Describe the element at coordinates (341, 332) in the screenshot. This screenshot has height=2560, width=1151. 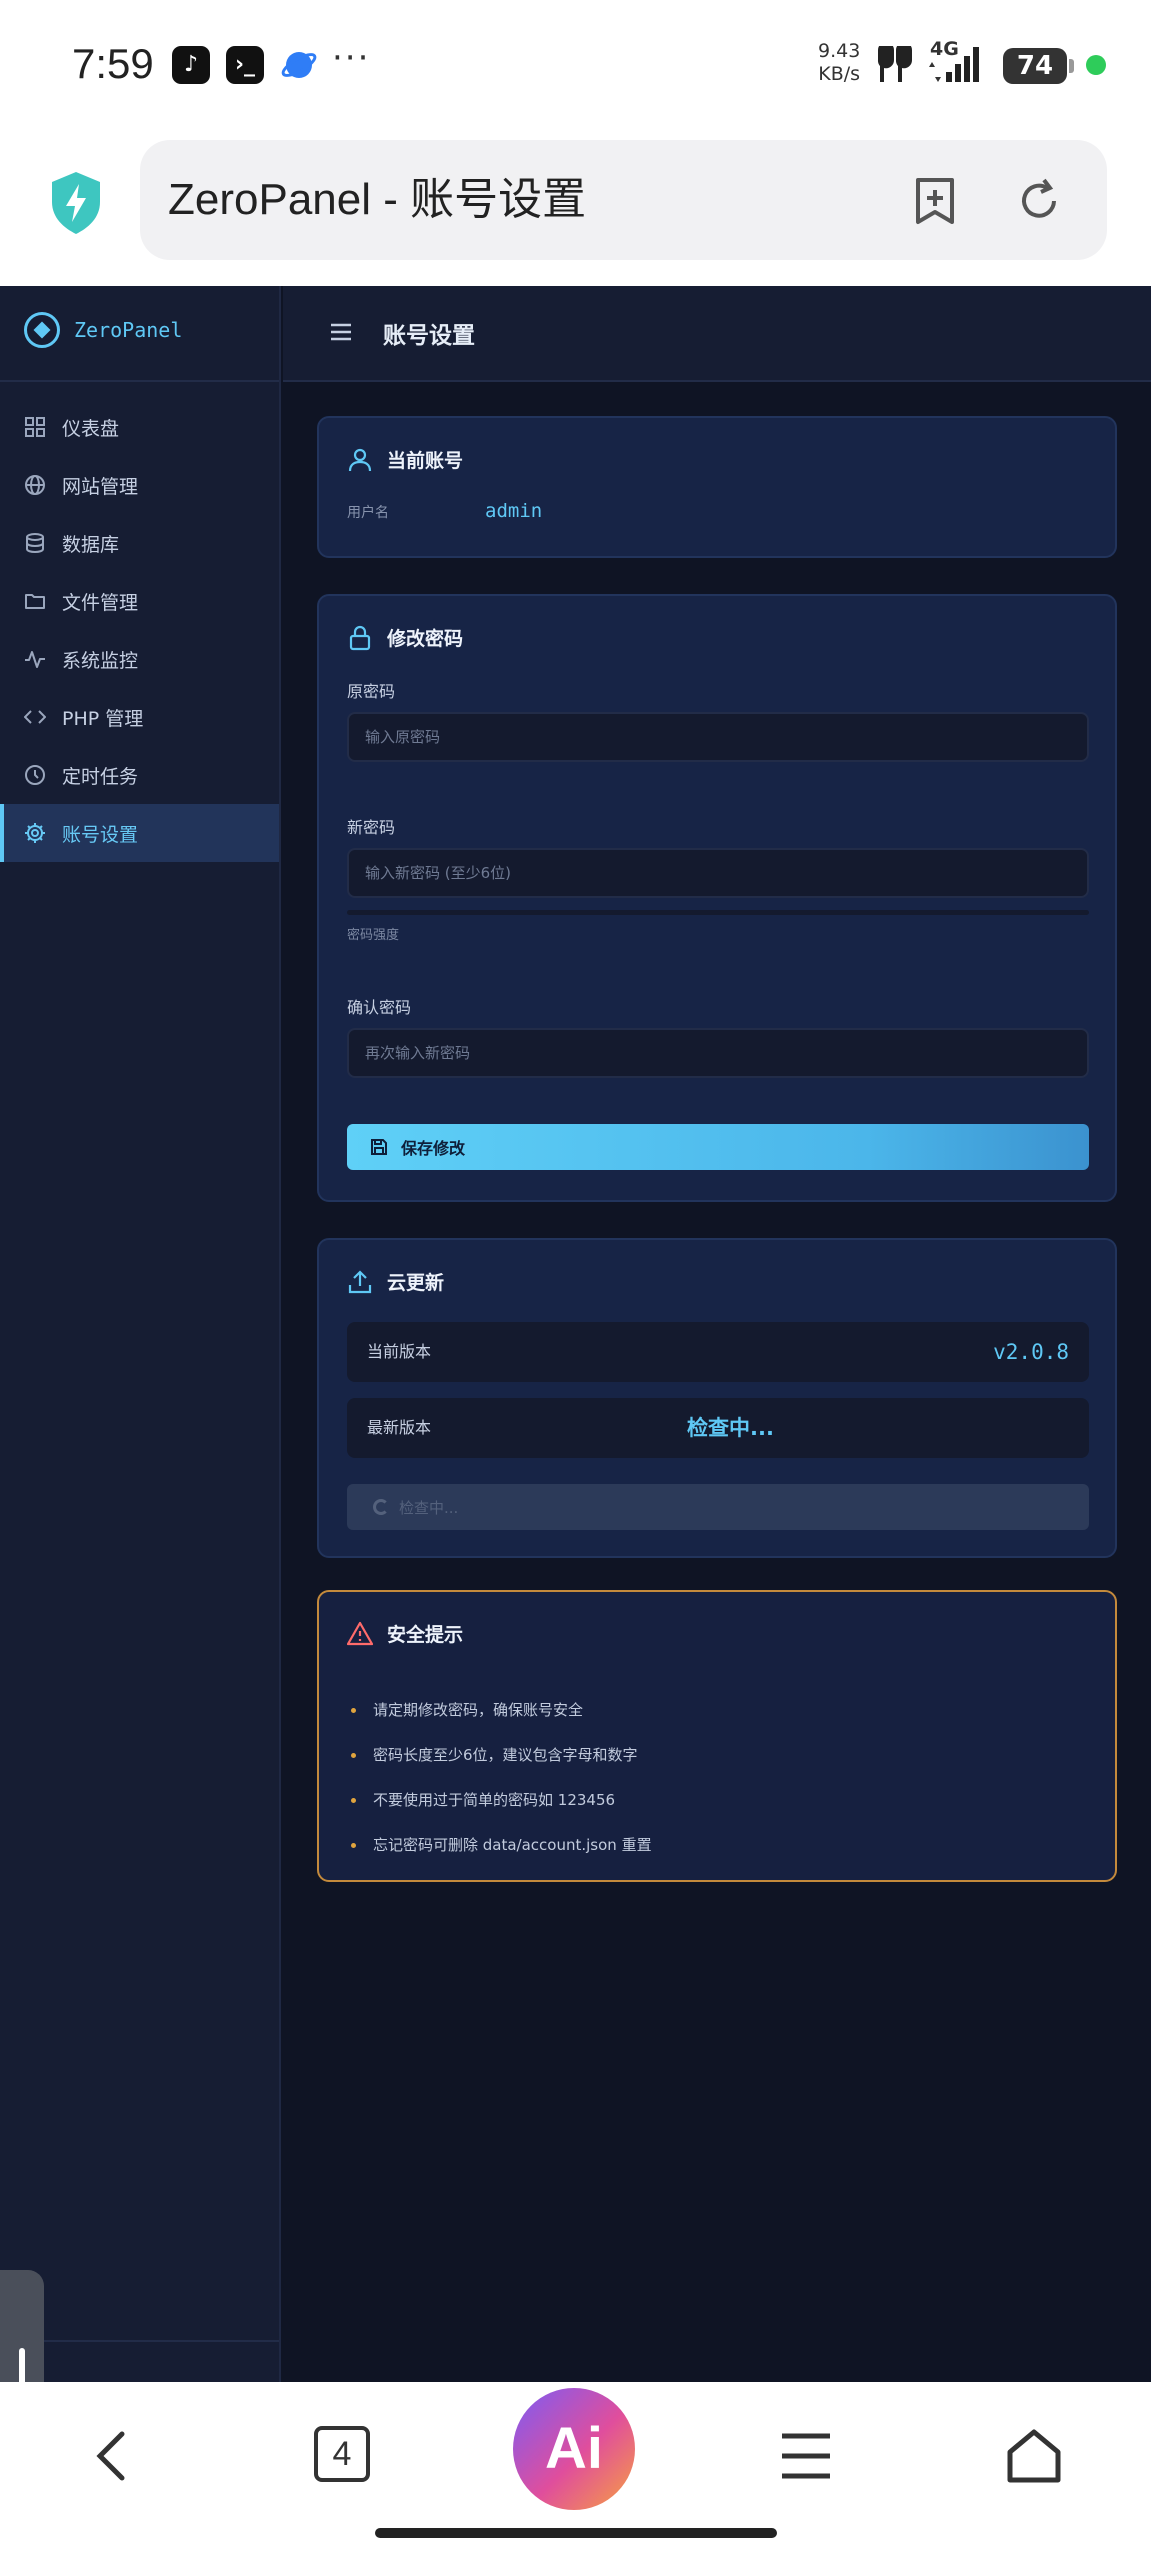
I see `hamburger-menu-icon` at that location.